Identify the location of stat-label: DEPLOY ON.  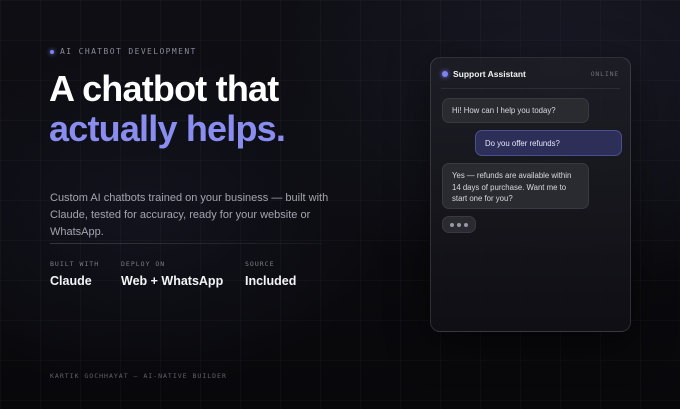
(143, 264).